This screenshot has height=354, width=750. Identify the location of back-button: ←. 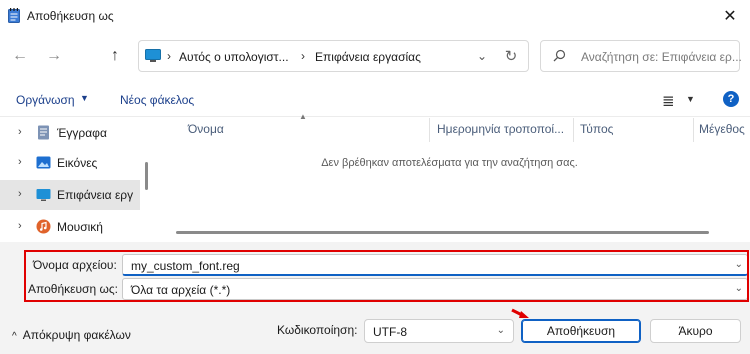
(20, 56).